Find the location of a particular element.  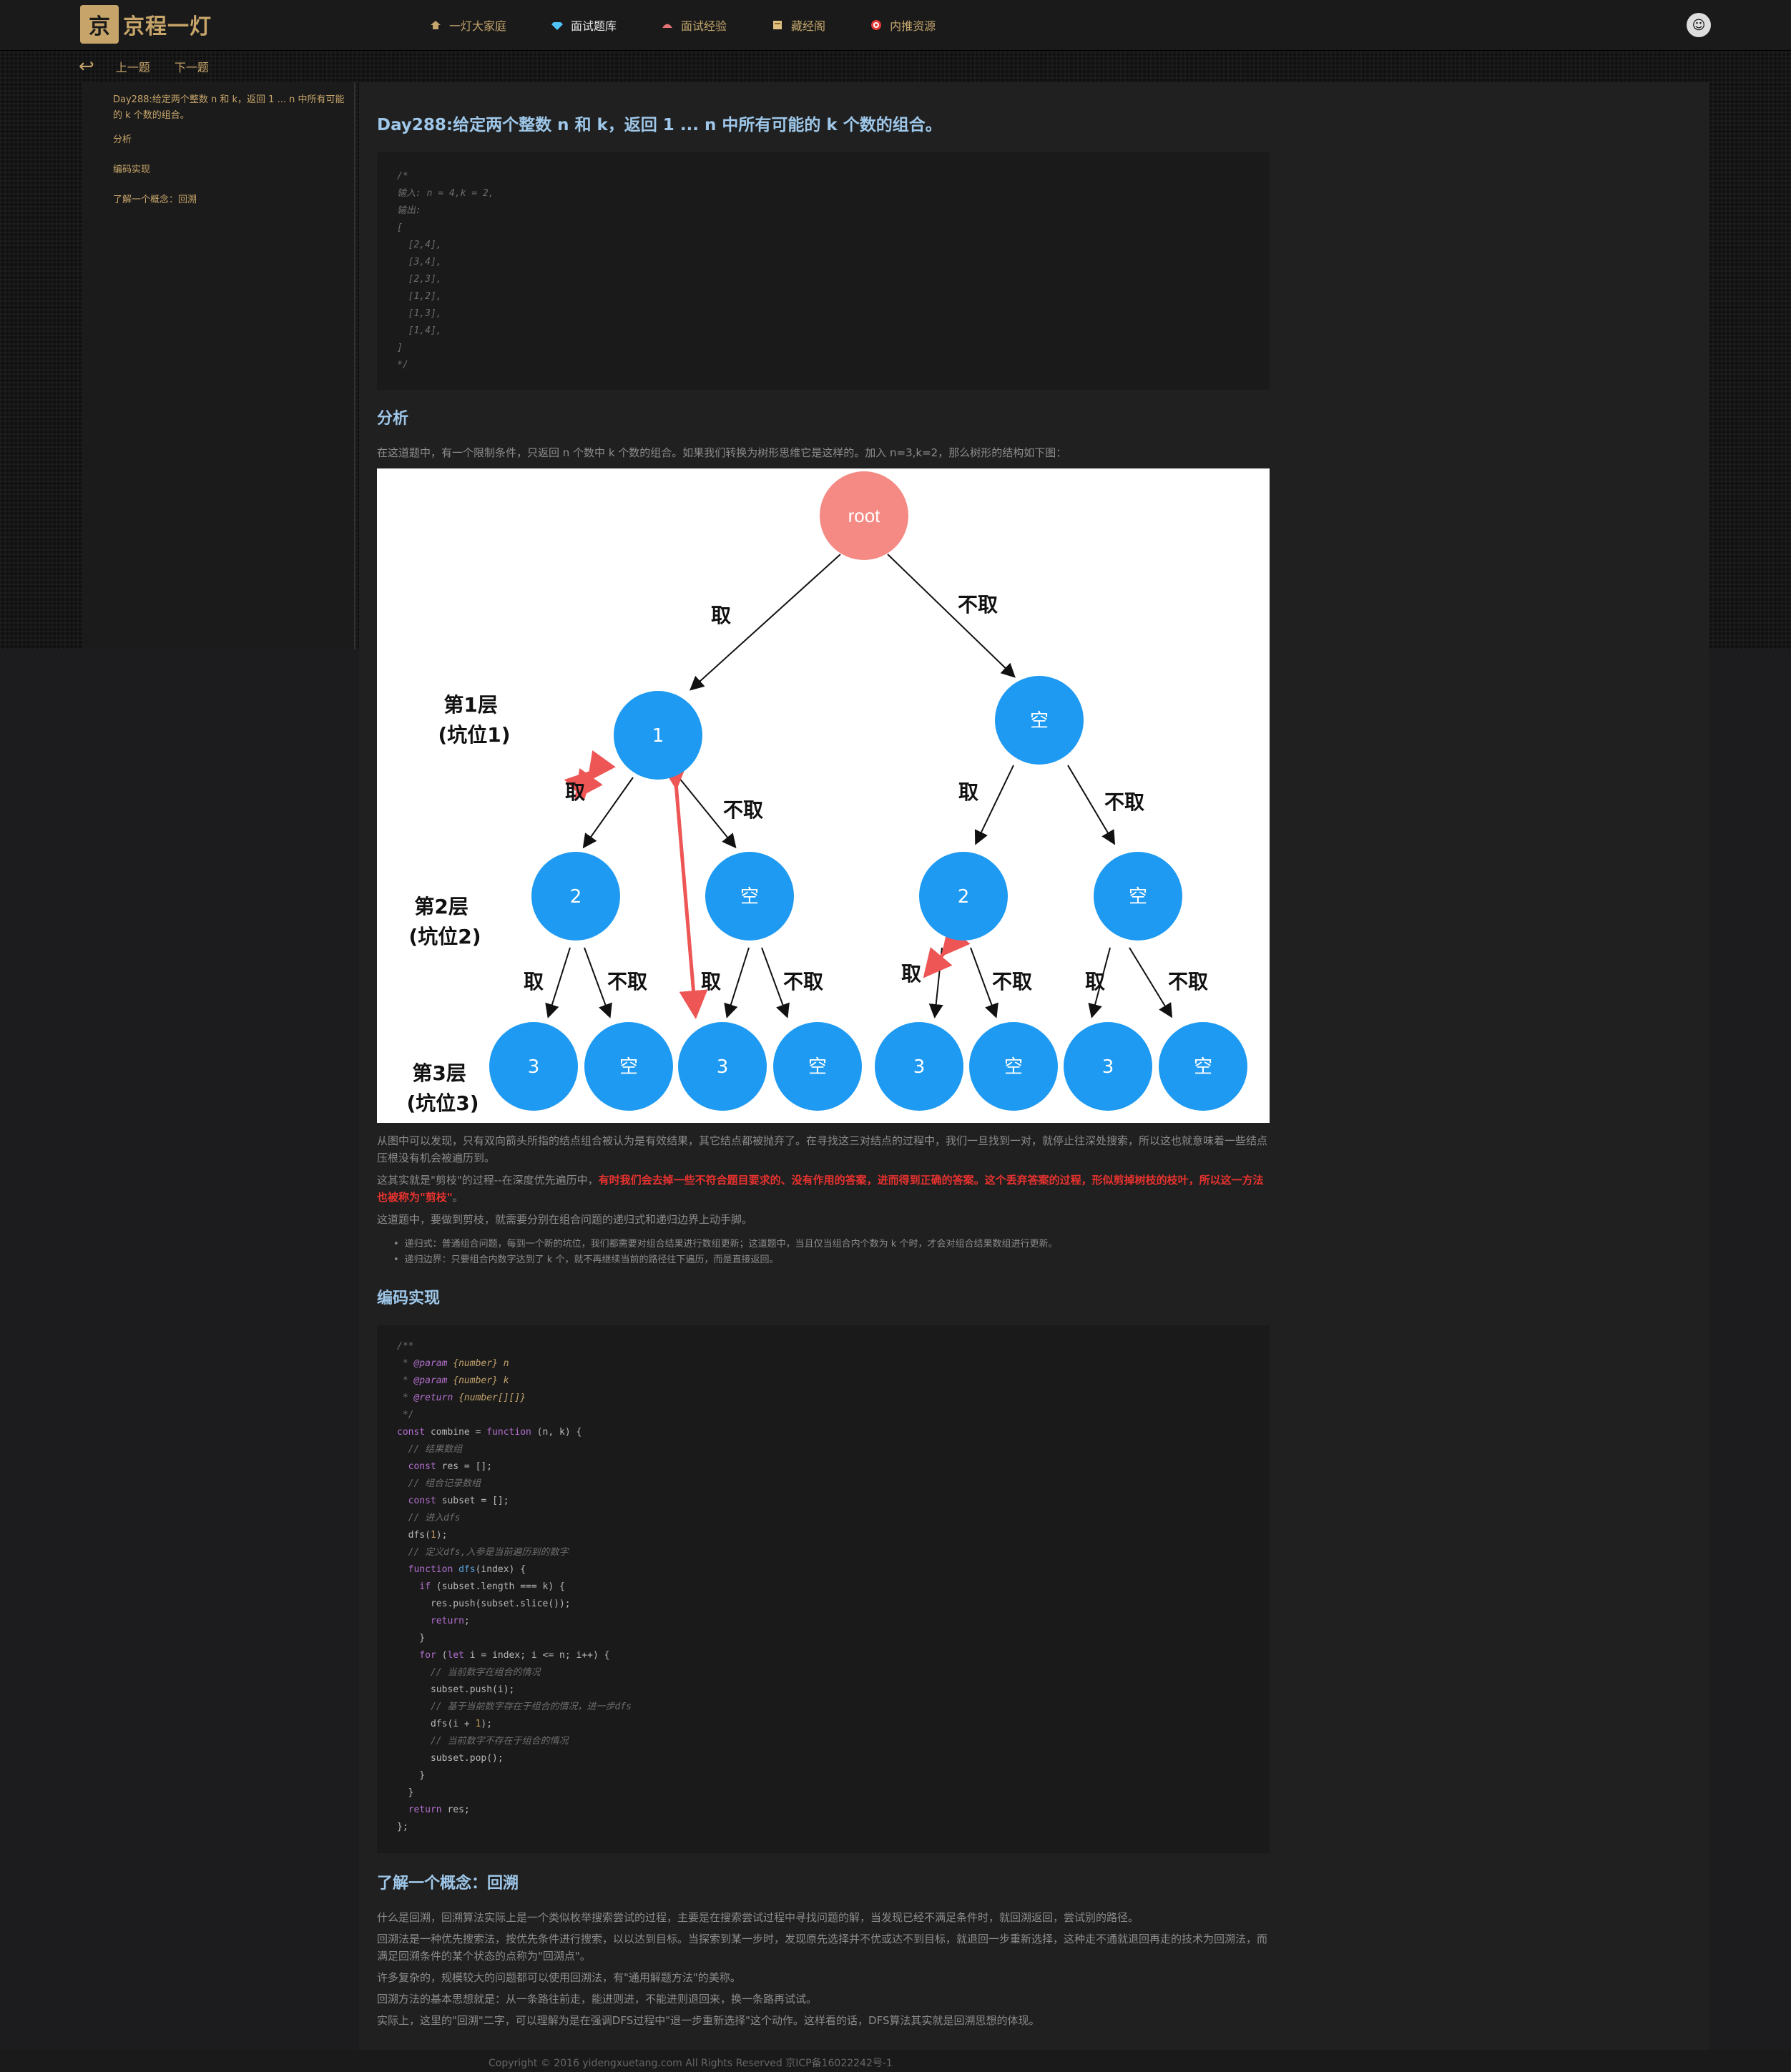

diamond-icon is located at coordinates (558, 26).